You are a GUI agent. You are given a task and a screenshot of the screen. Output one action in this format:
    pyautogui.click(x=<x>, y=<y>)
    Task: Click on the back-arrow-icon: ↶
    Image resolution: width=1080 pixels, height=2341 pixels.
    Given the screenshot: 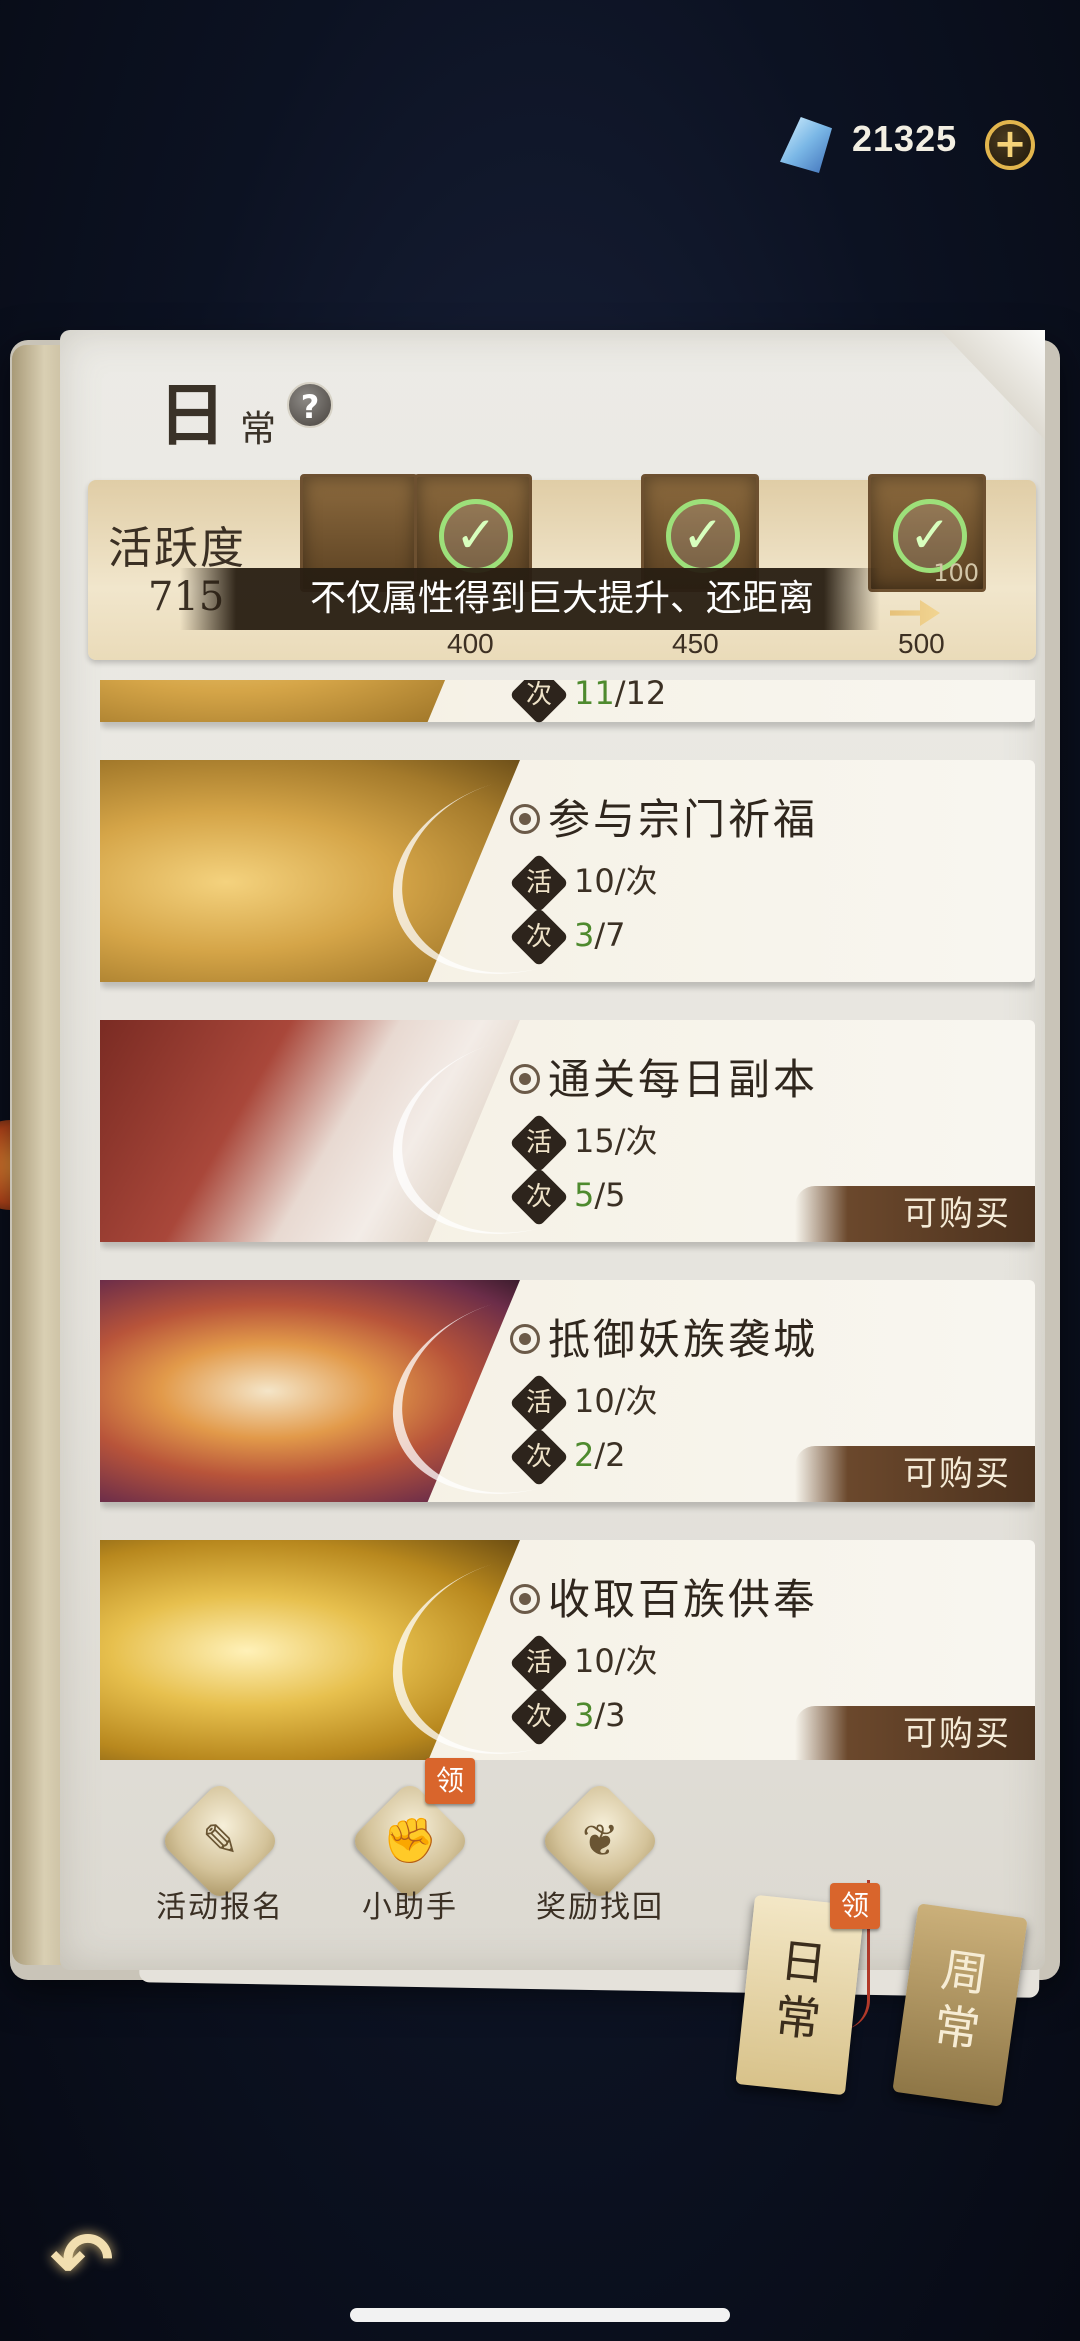 What is the action you would take?
    pyautogui.click(x=95, y=2260)
    